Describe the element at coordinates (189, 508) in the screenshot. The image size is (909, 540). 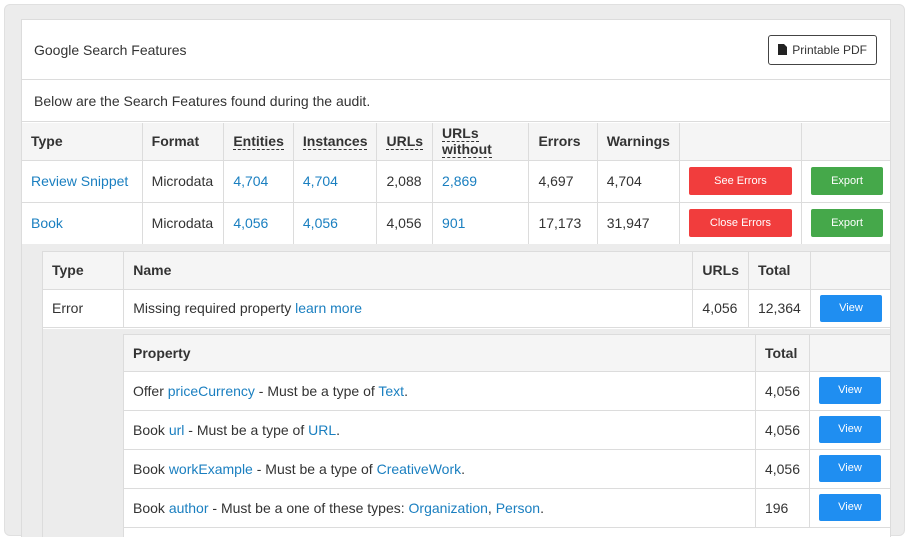
I see `property-link: author` at that location.